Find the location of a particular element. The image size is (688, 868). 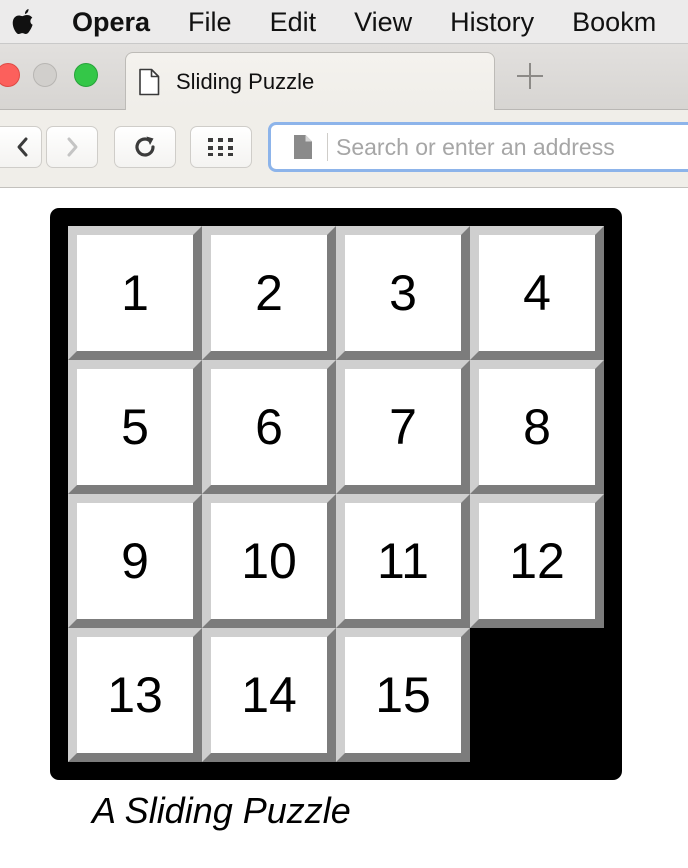

menu-file: File is located at coordinates (210, 22).